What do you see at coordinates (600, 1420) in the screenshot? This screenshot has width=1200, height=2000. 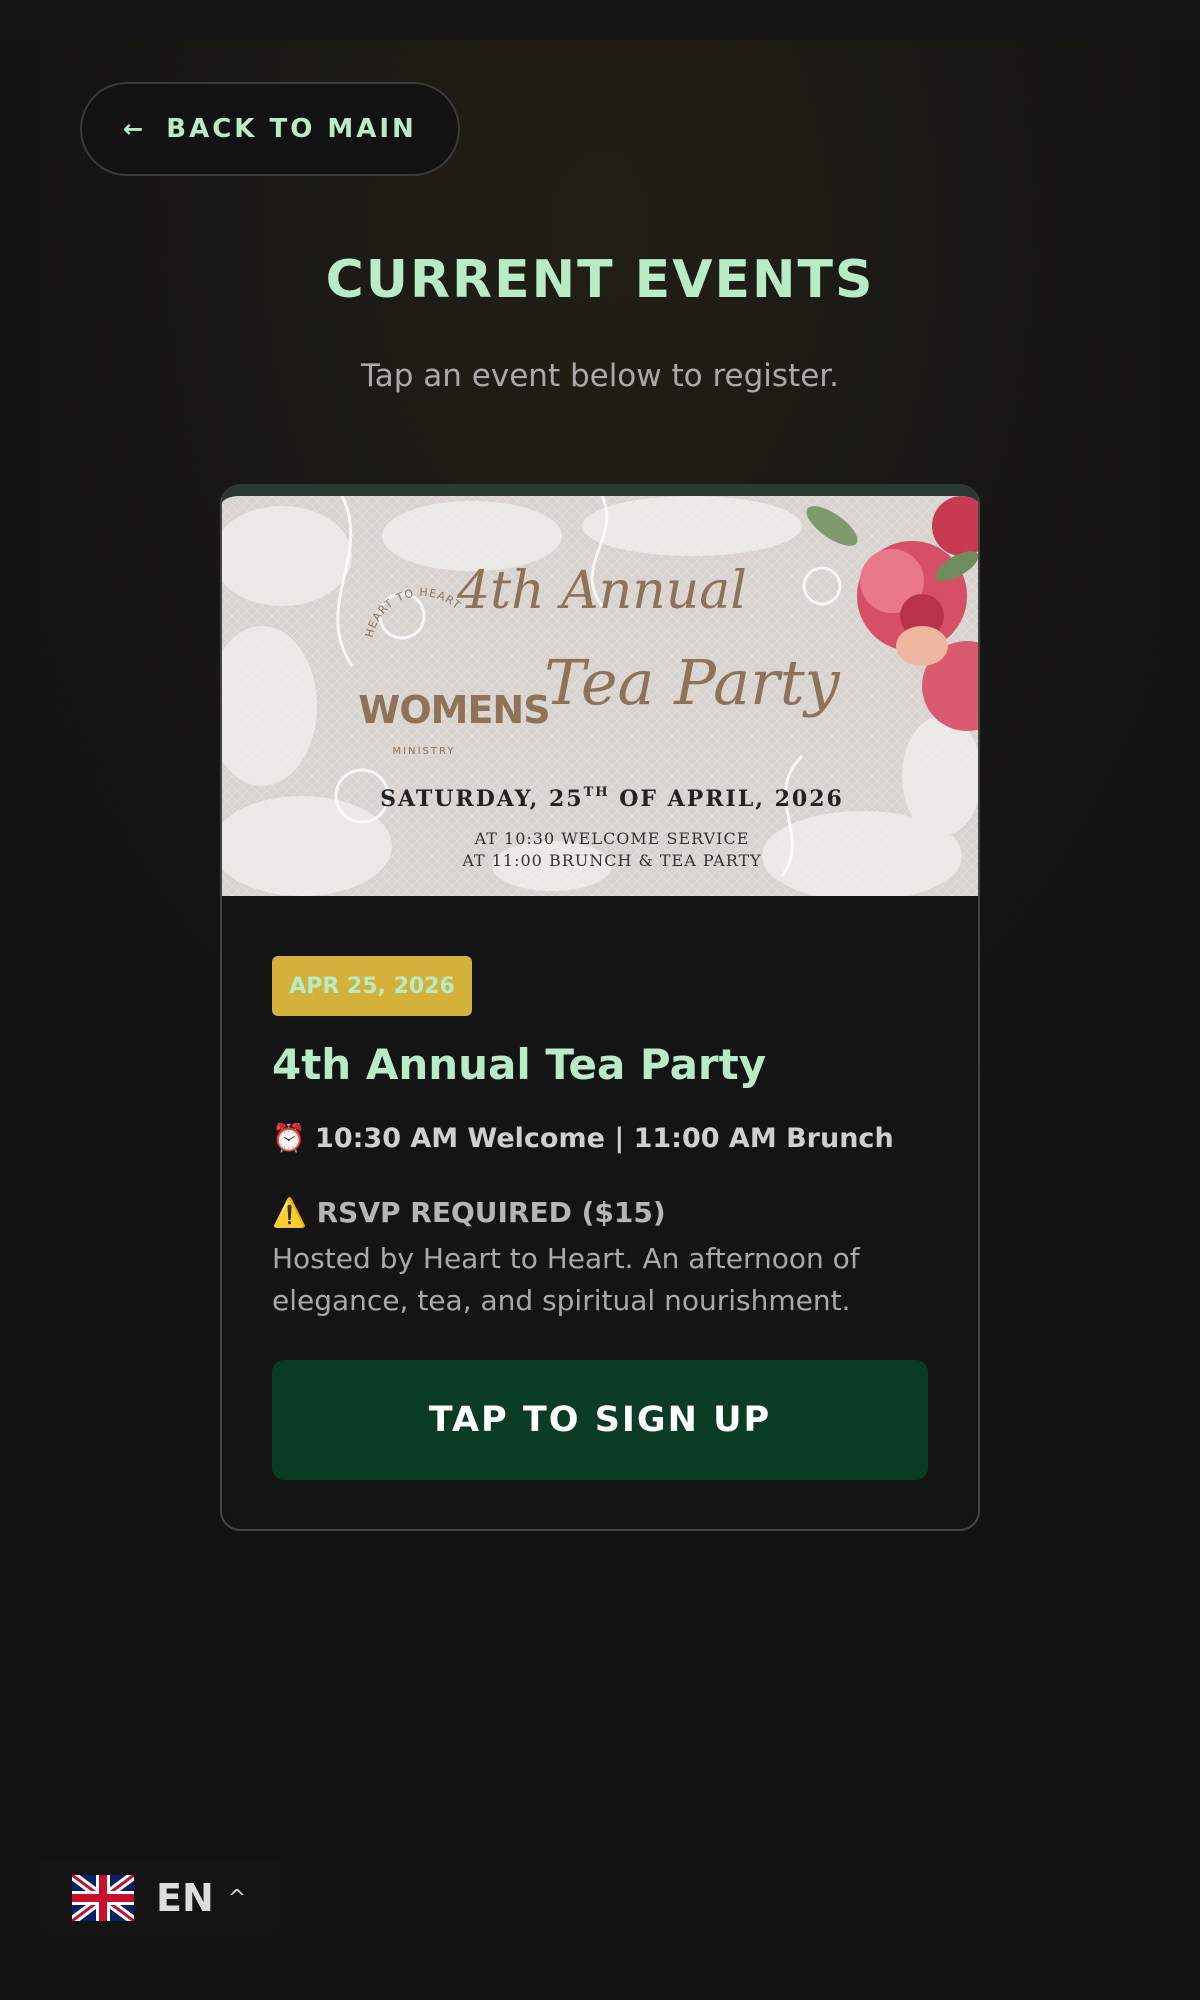 I see `sign-up-button: TAP TO SIGN UP` at bounding box center [600, 1420].